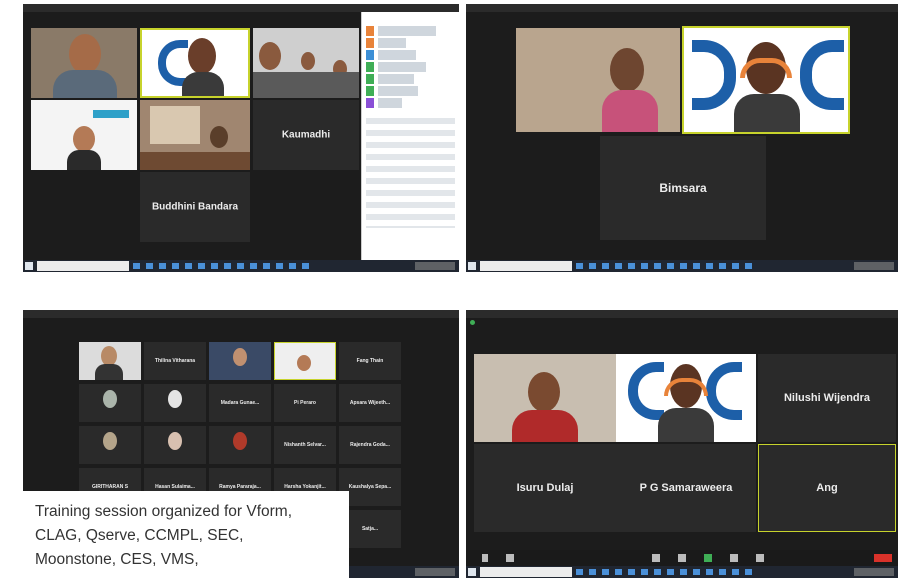  I want to click on video-tile-active: Ang, so click(827, 488).